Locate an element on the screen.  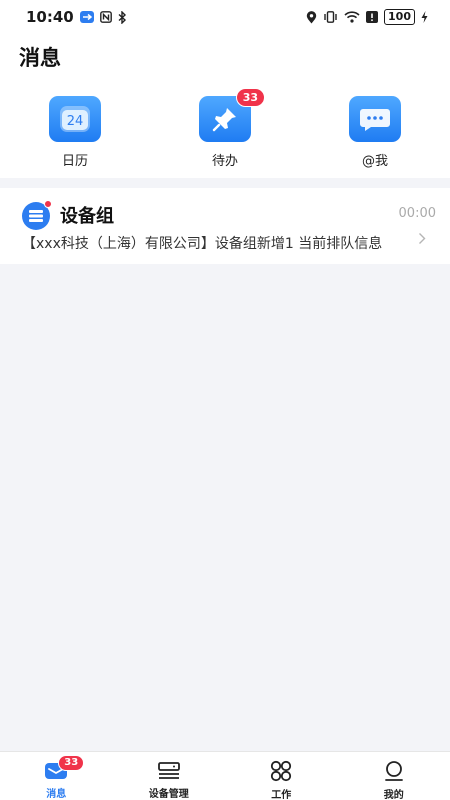
quick-label-todo: 待办 is located at coordinates (224, 161).